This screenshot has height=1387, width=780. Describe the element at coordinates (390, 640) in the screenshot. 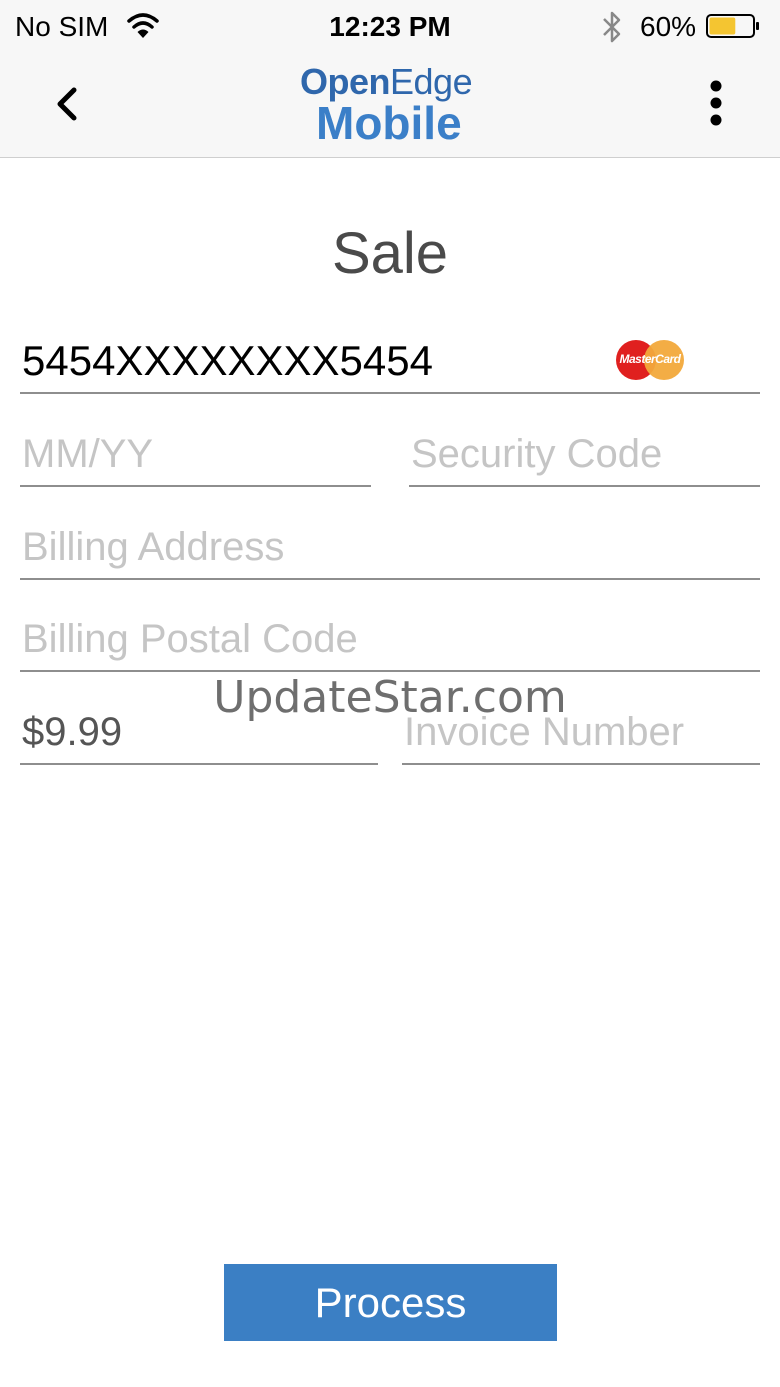

I see `billing-postal-code-input` at that location.